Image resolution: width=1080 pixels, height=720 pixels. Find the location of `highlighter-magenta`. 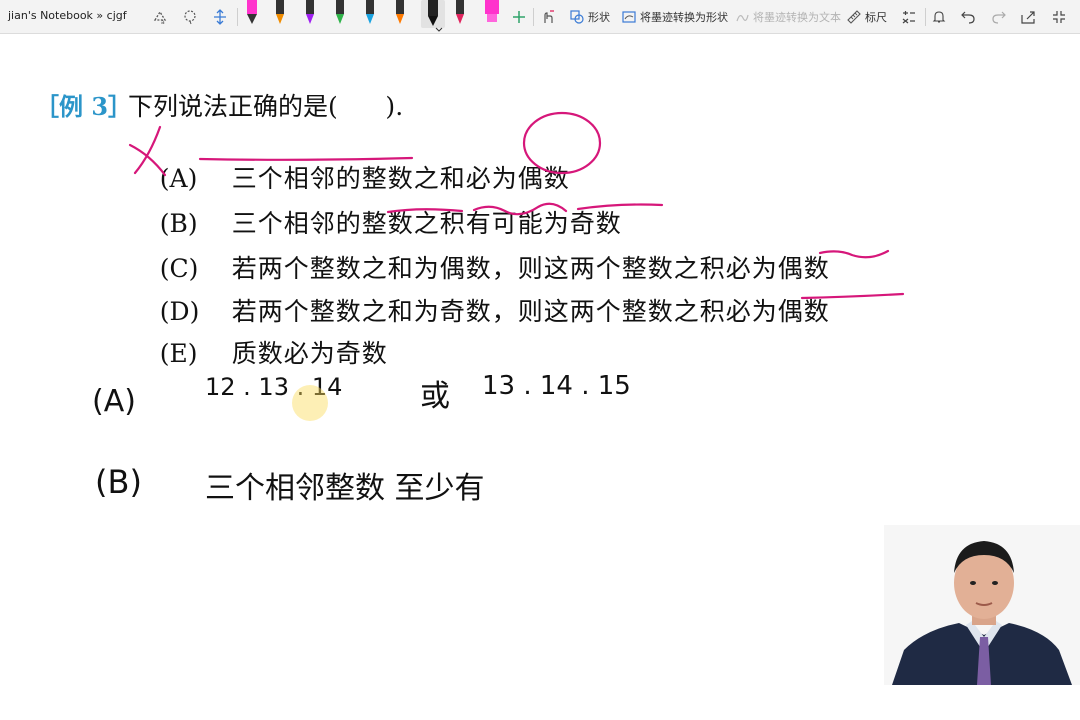

highlighter-magenta is located at coordinates (492, 14).